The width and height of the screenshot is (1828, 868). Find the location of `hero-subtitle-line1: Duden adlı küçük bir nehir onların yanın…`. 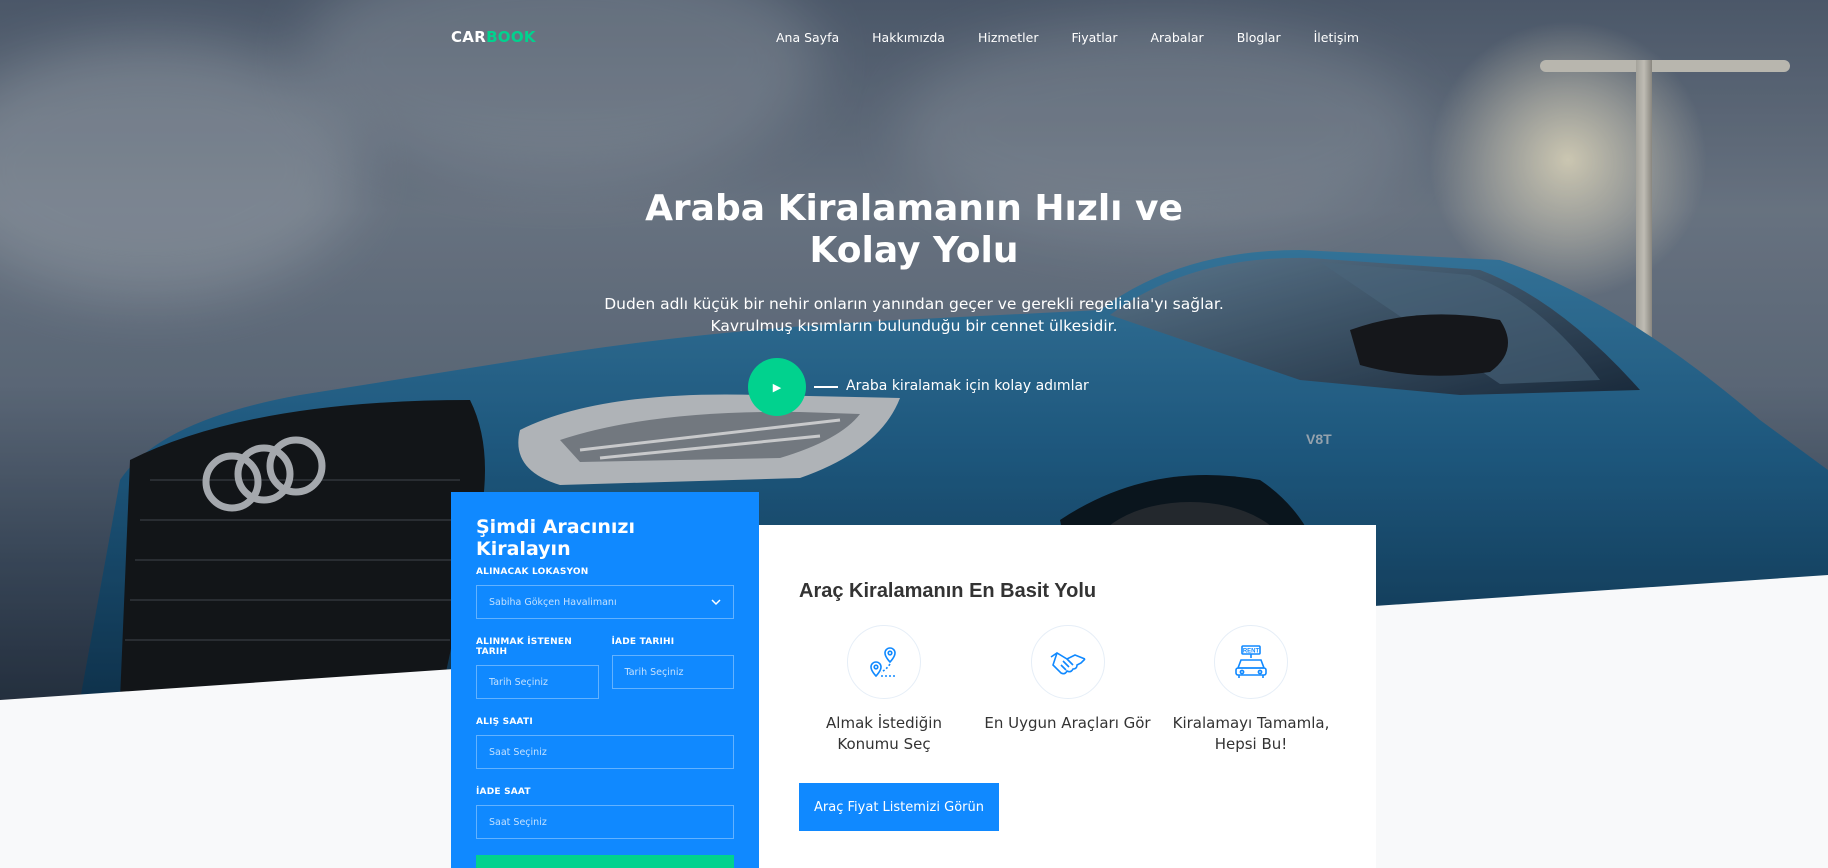

hero-subtitle-line1: Duden adlı küçük bir nehir onların yanın… is located at coordinates (914, 304).